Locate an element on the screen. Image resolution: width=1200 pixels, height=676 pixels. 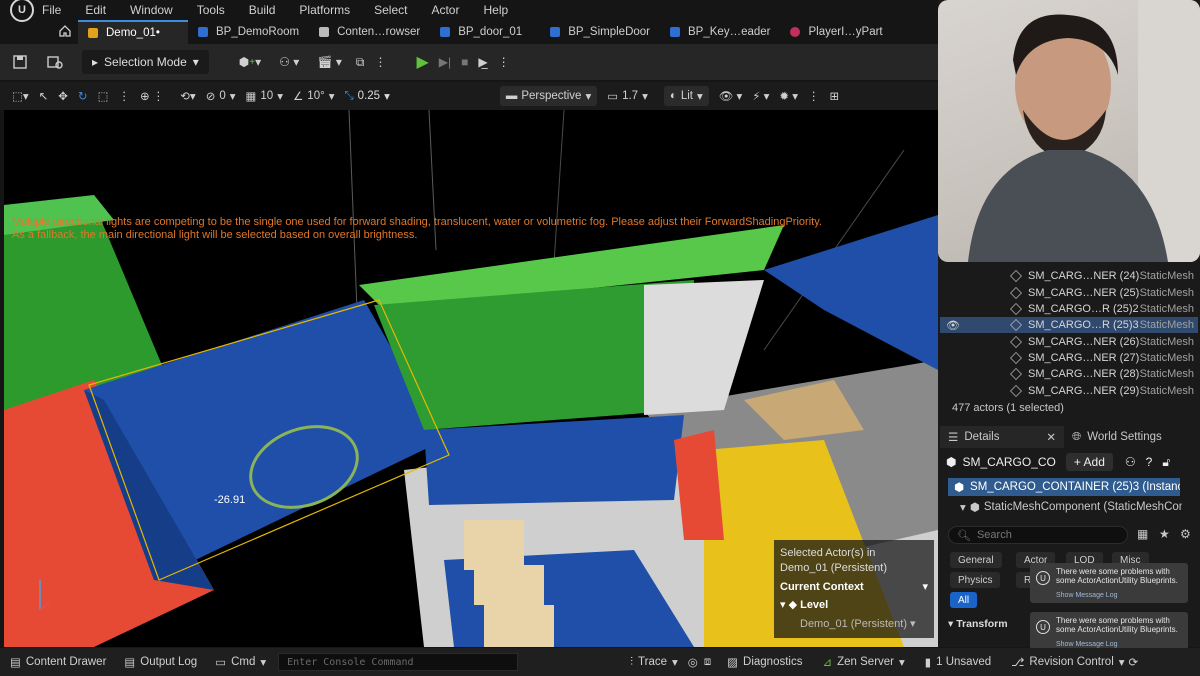
menu-platforms: Platforms is located at coordinates (324, 10).